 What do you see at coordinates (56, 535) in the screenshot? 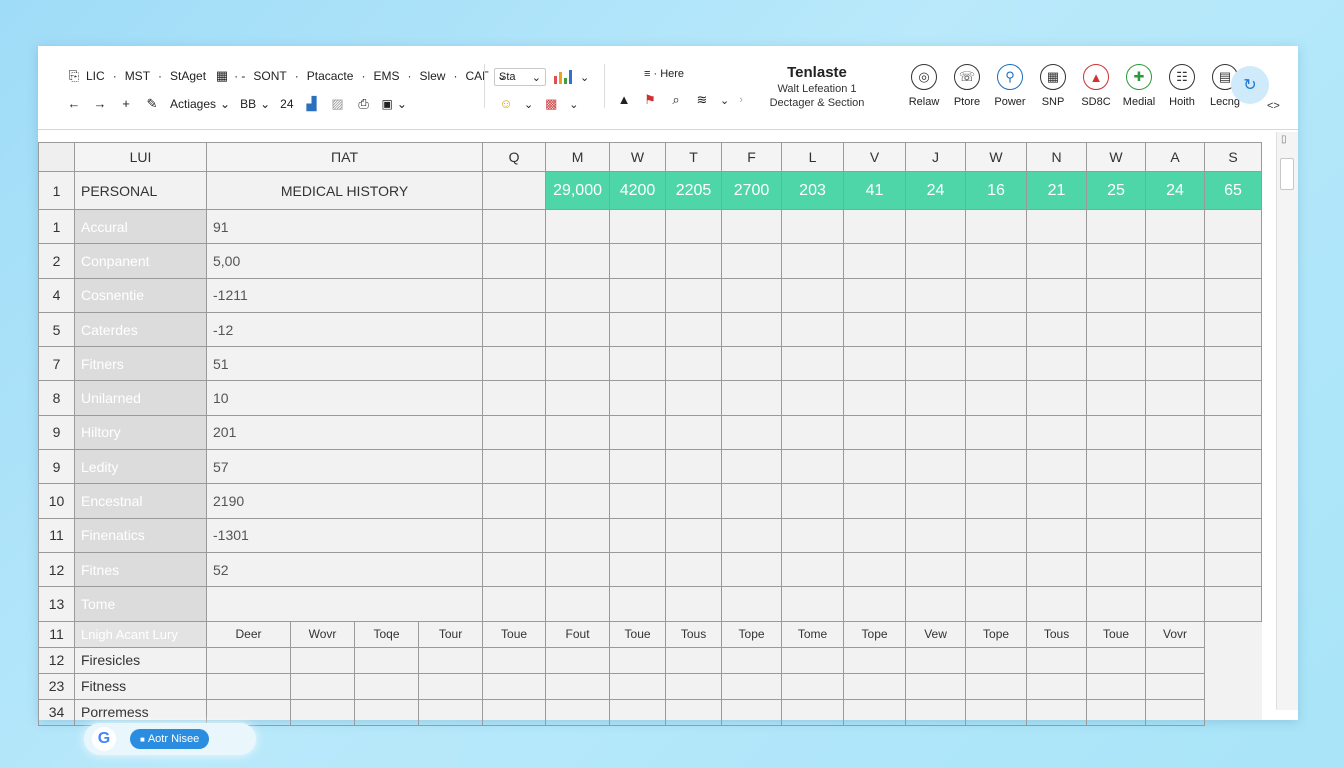
I see `row-number: 11` at bounding box center [56, 535].